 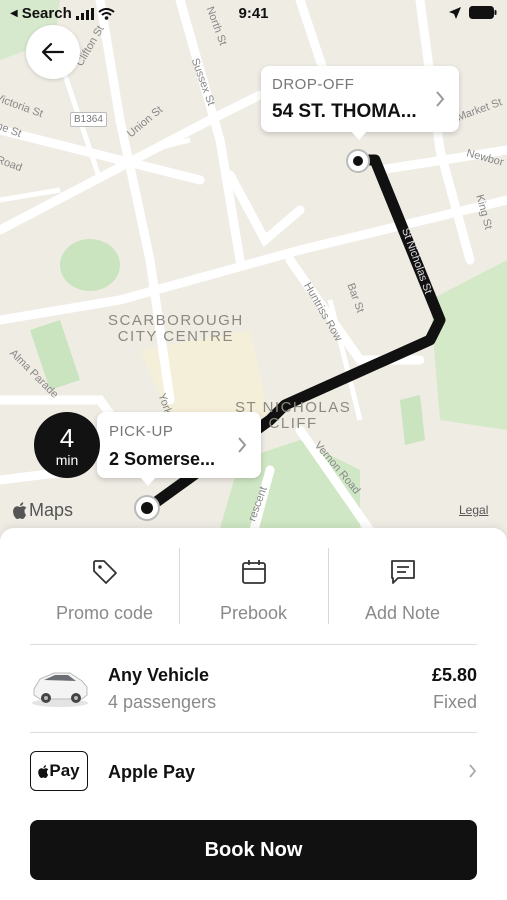 I want to click on calendar-icon, so click(x=253, y=572).